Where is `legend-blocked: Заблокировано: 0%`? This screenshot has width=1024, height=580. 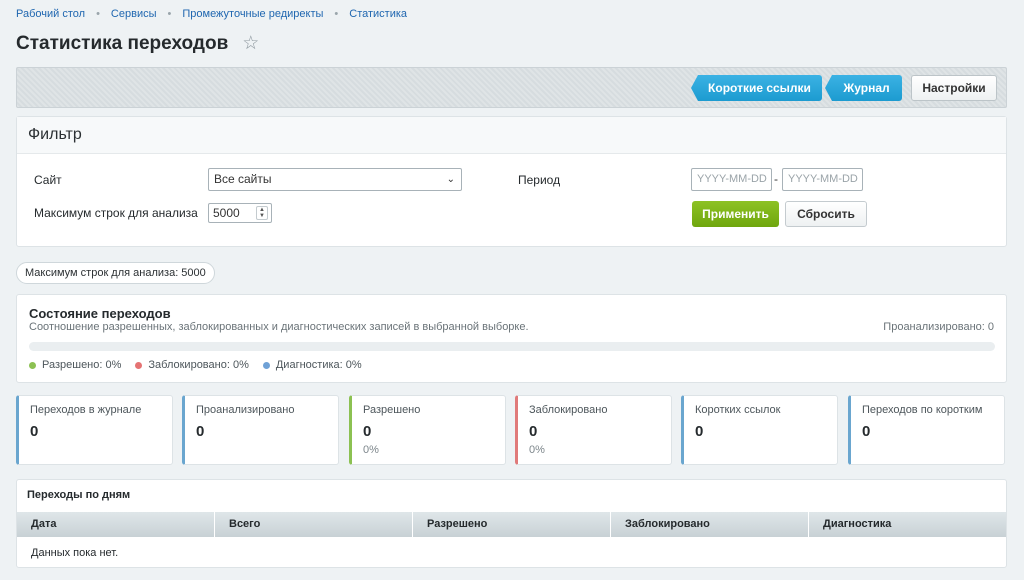
legend-blocked: Заблокировано: 0% is located at coordinates (192, 365).